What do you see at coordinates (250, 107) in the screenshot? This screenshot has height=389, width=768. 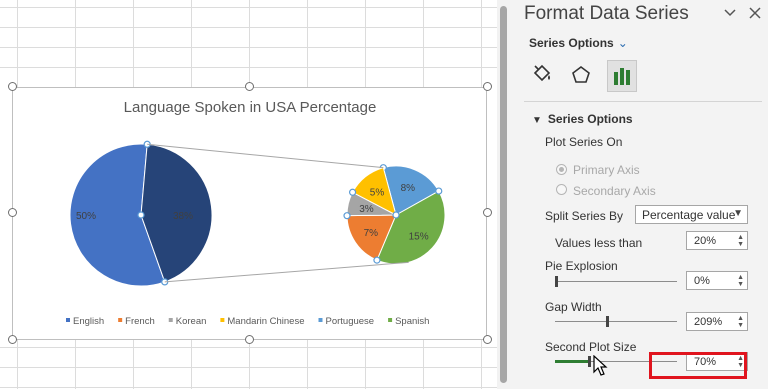 I see `chart-title: Language Spoken in USA Percentage` at bounding box center [250, 107].